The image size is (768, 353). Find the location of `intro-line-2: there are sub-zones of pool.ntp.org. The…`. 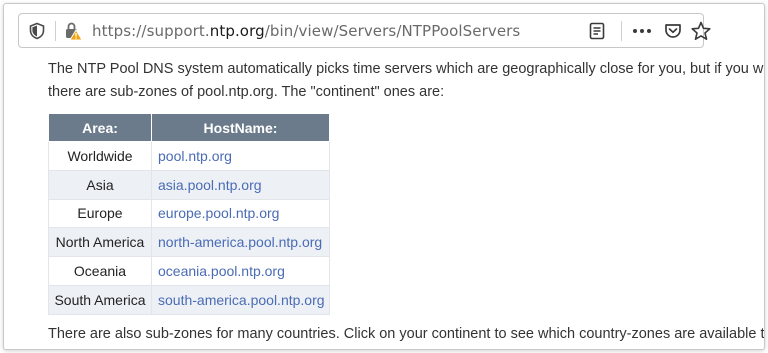

intro-line-2: there are sub-zones of pool.ntp.org. The… is located at coordinates (246, 92).